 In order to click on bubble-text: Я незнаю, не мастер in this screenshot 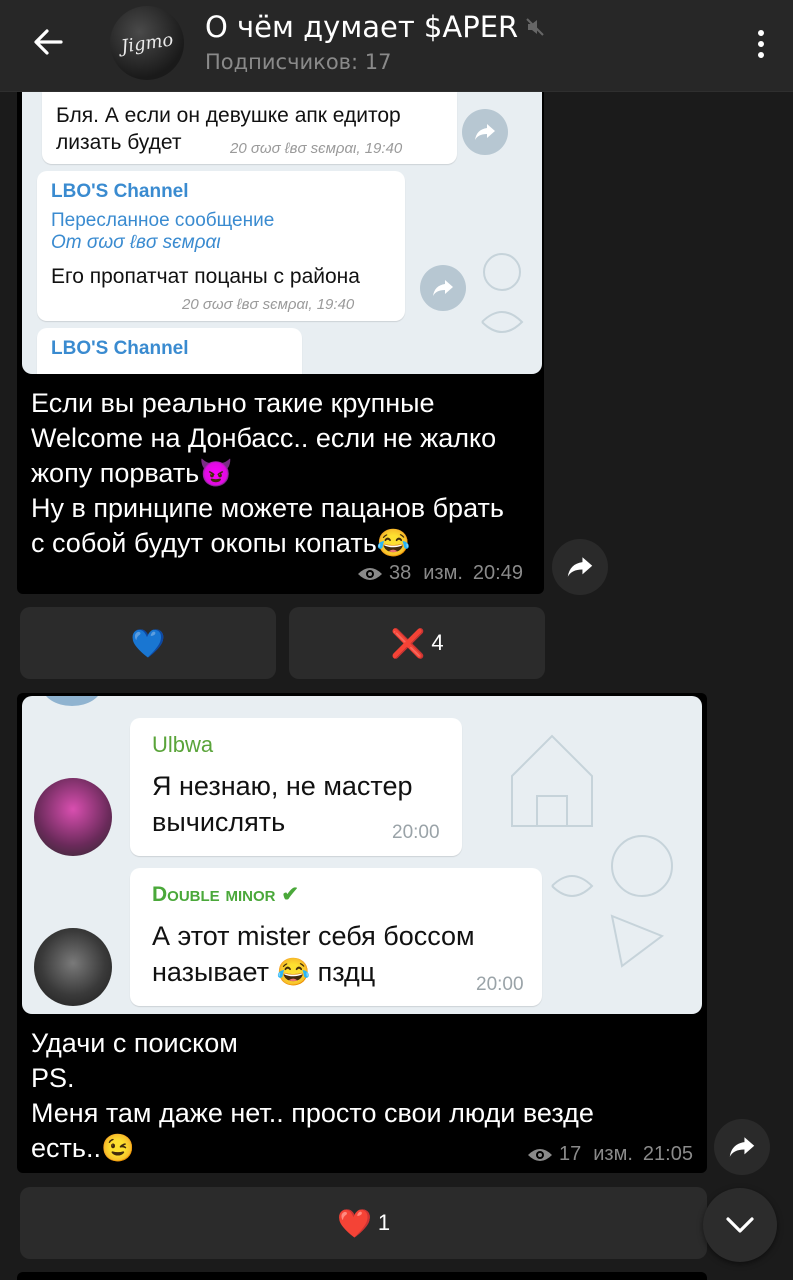, I will do `click(282, 786)`.